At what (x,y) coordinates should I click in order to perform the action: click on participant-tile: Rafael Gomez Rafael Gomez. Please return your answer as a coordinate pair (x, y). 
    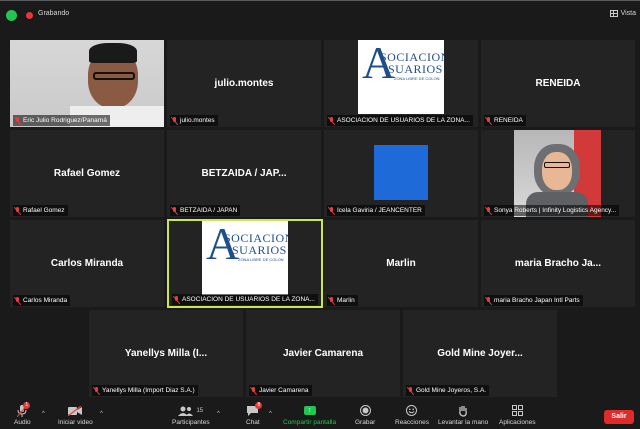
    Looking at the image, I should click on (87, 173).